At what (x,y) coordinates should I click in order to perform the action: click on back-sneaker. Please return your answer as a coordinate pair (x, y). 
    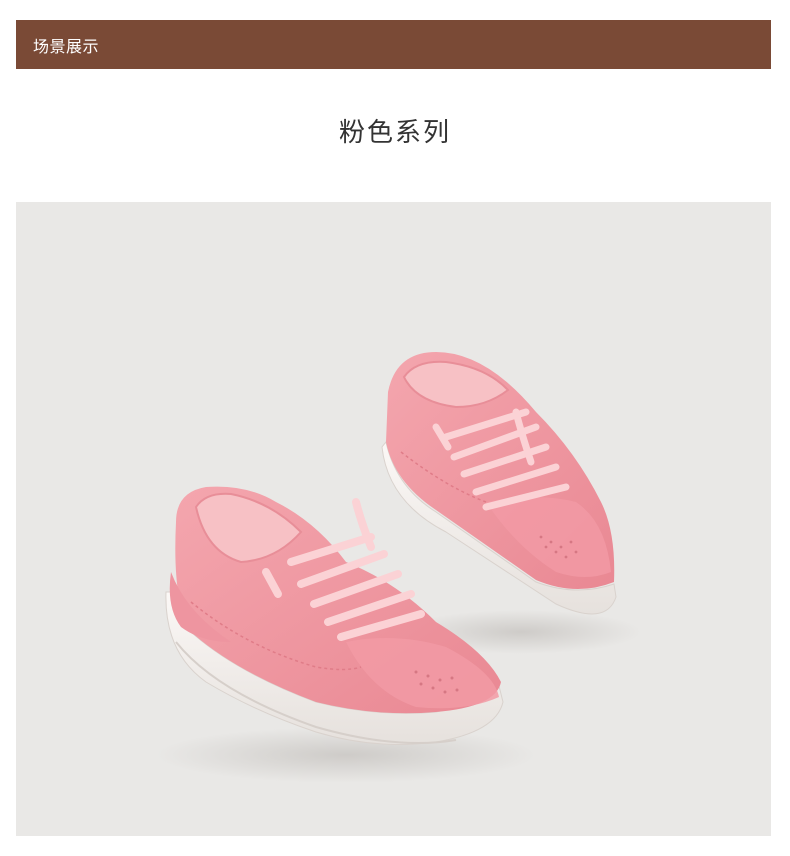
    Looking at the image, I should click on (499, 483).